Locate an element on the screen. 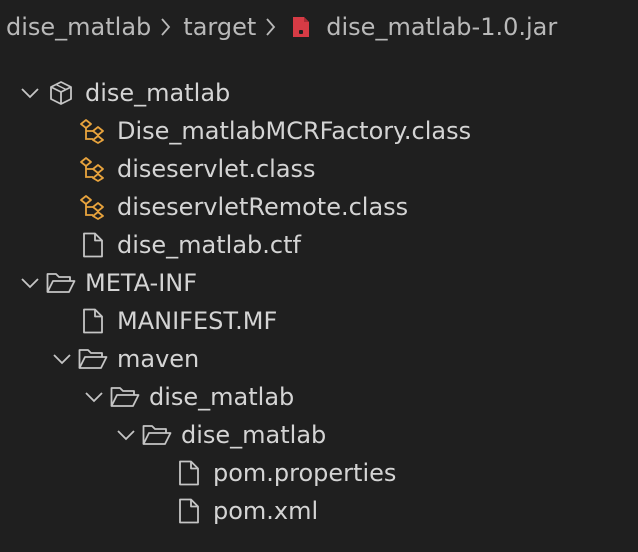  tree-item-folder-maven: maven is located at coordinates (319, 359).